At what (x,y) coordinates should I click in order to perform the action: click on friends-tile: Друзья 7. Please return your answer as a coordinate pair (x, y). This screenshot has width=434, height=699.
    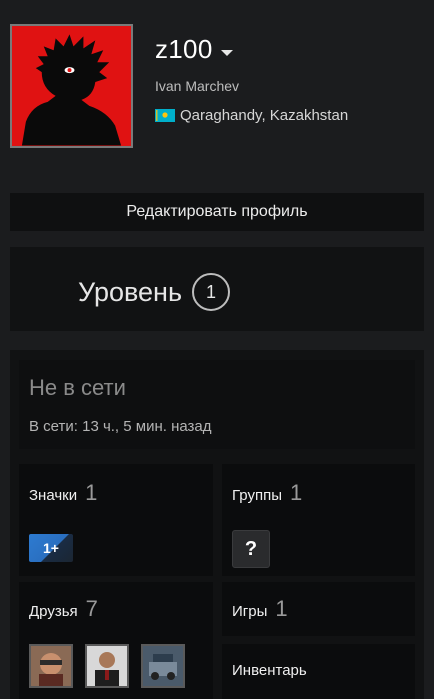
    Looking at the image, I should click on (116, 640).